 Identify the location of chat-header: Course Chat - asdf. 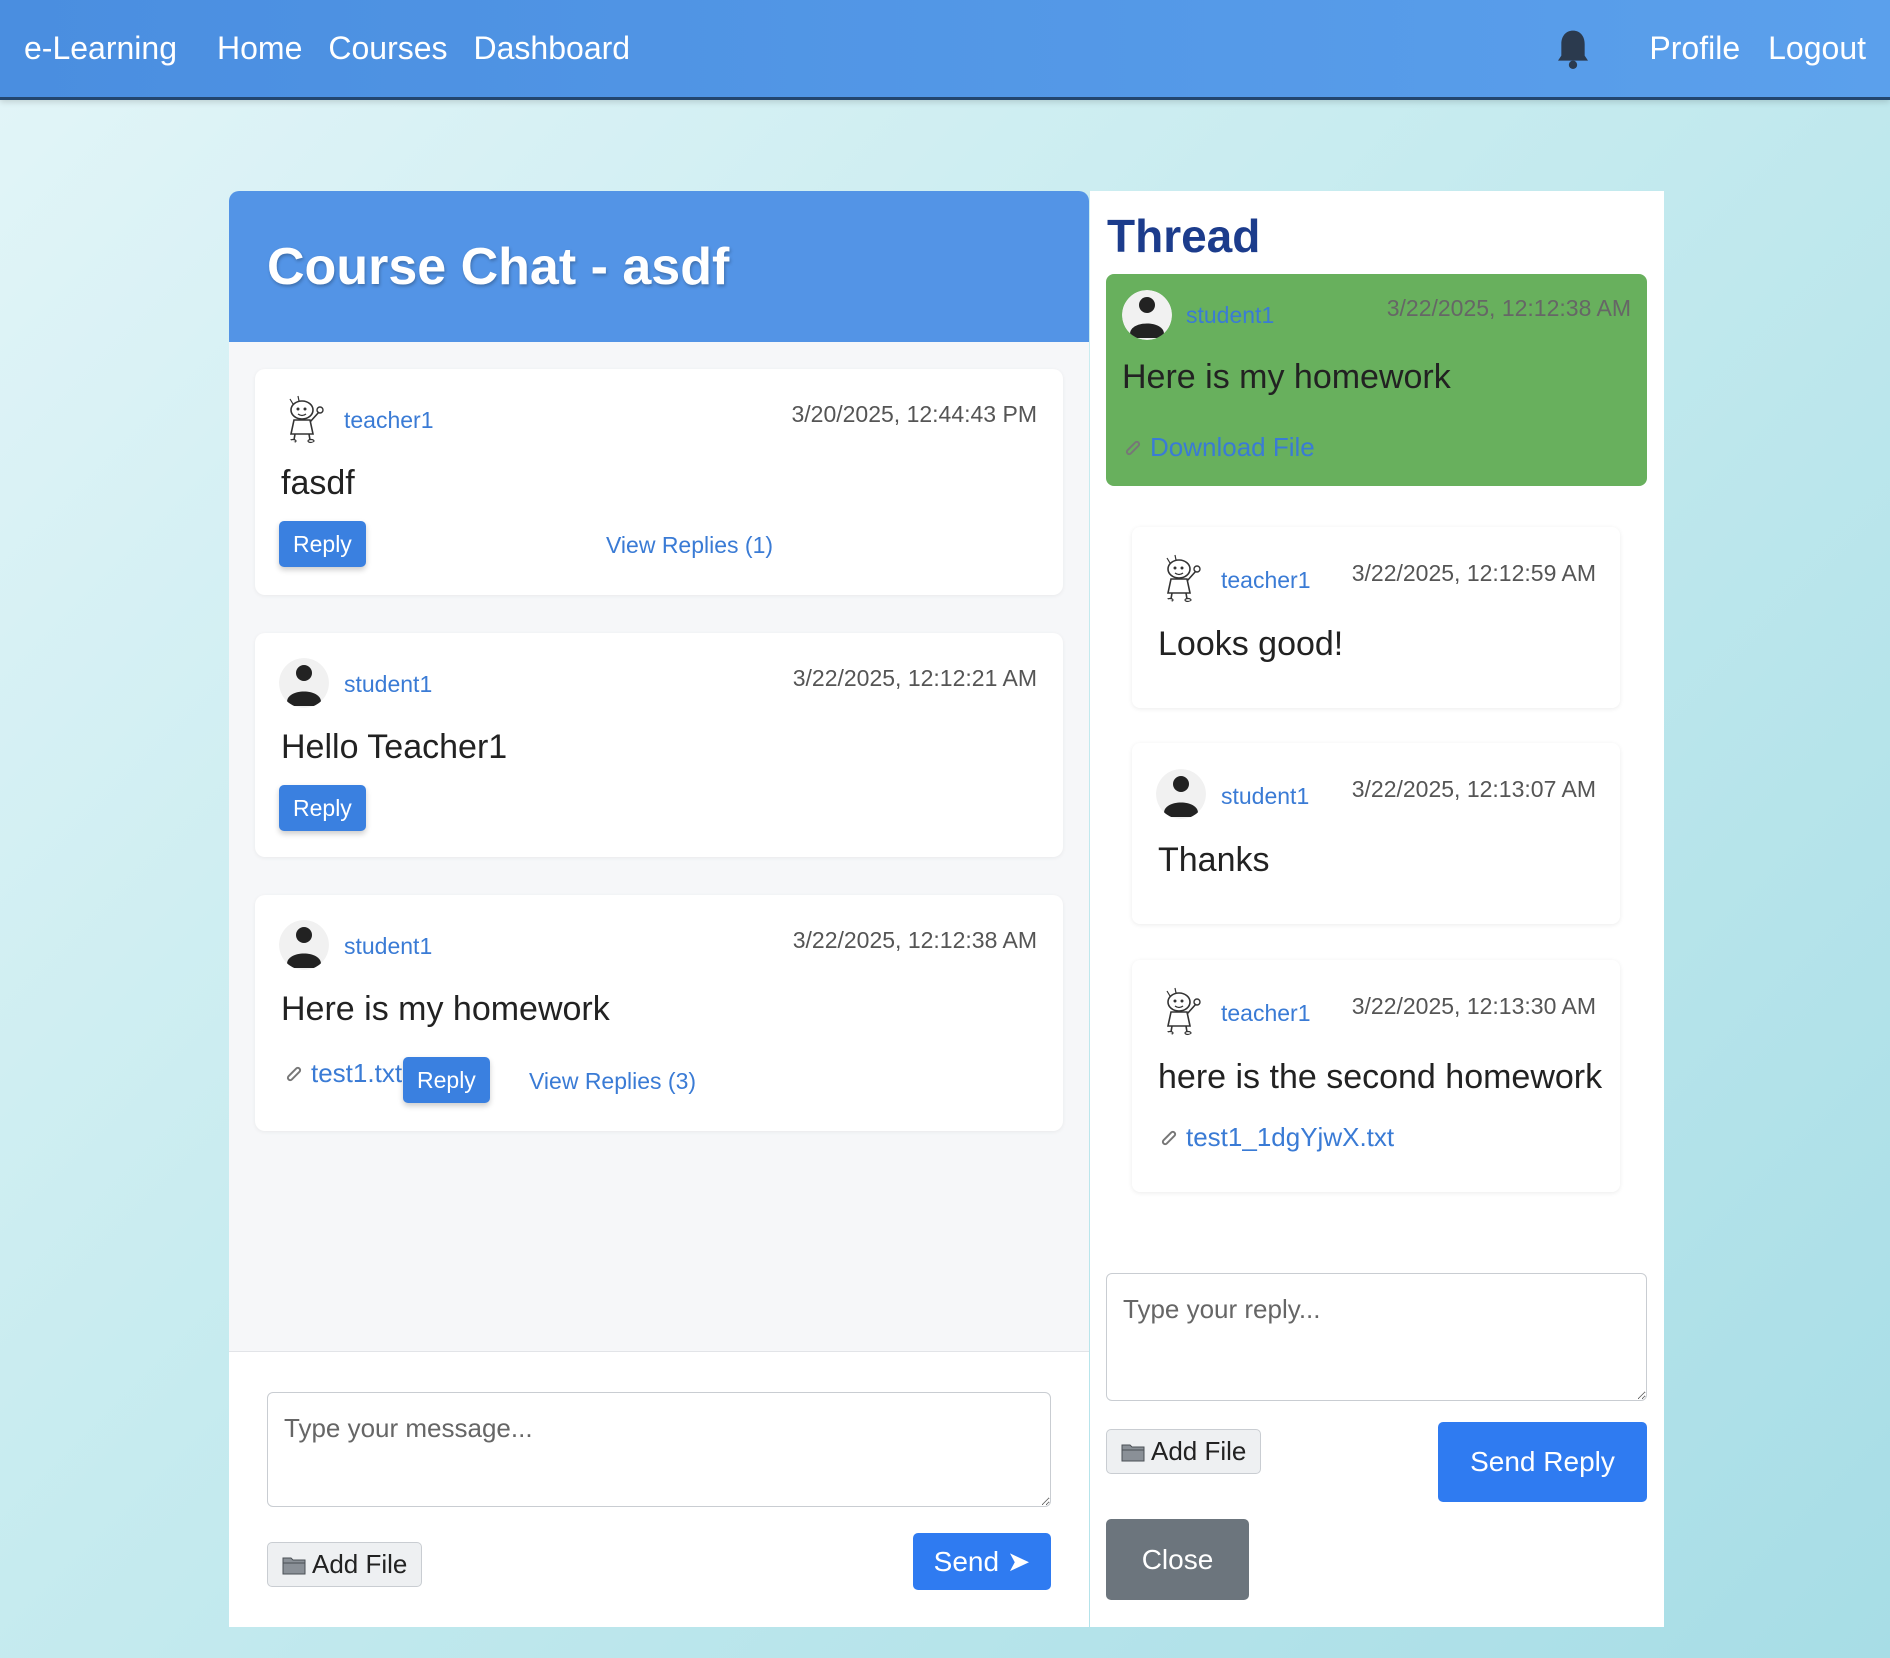
(659, 266).